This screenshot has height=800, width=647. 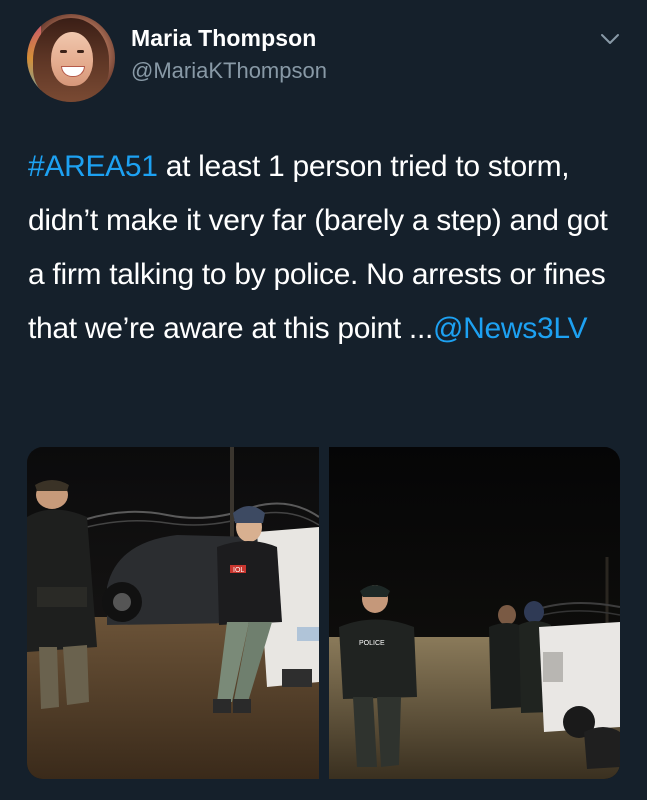 What do you see at coordinates (93, 166) in the screenshot?
I see `hashtag-link: #AREA51` at bounding box center [93, 166].